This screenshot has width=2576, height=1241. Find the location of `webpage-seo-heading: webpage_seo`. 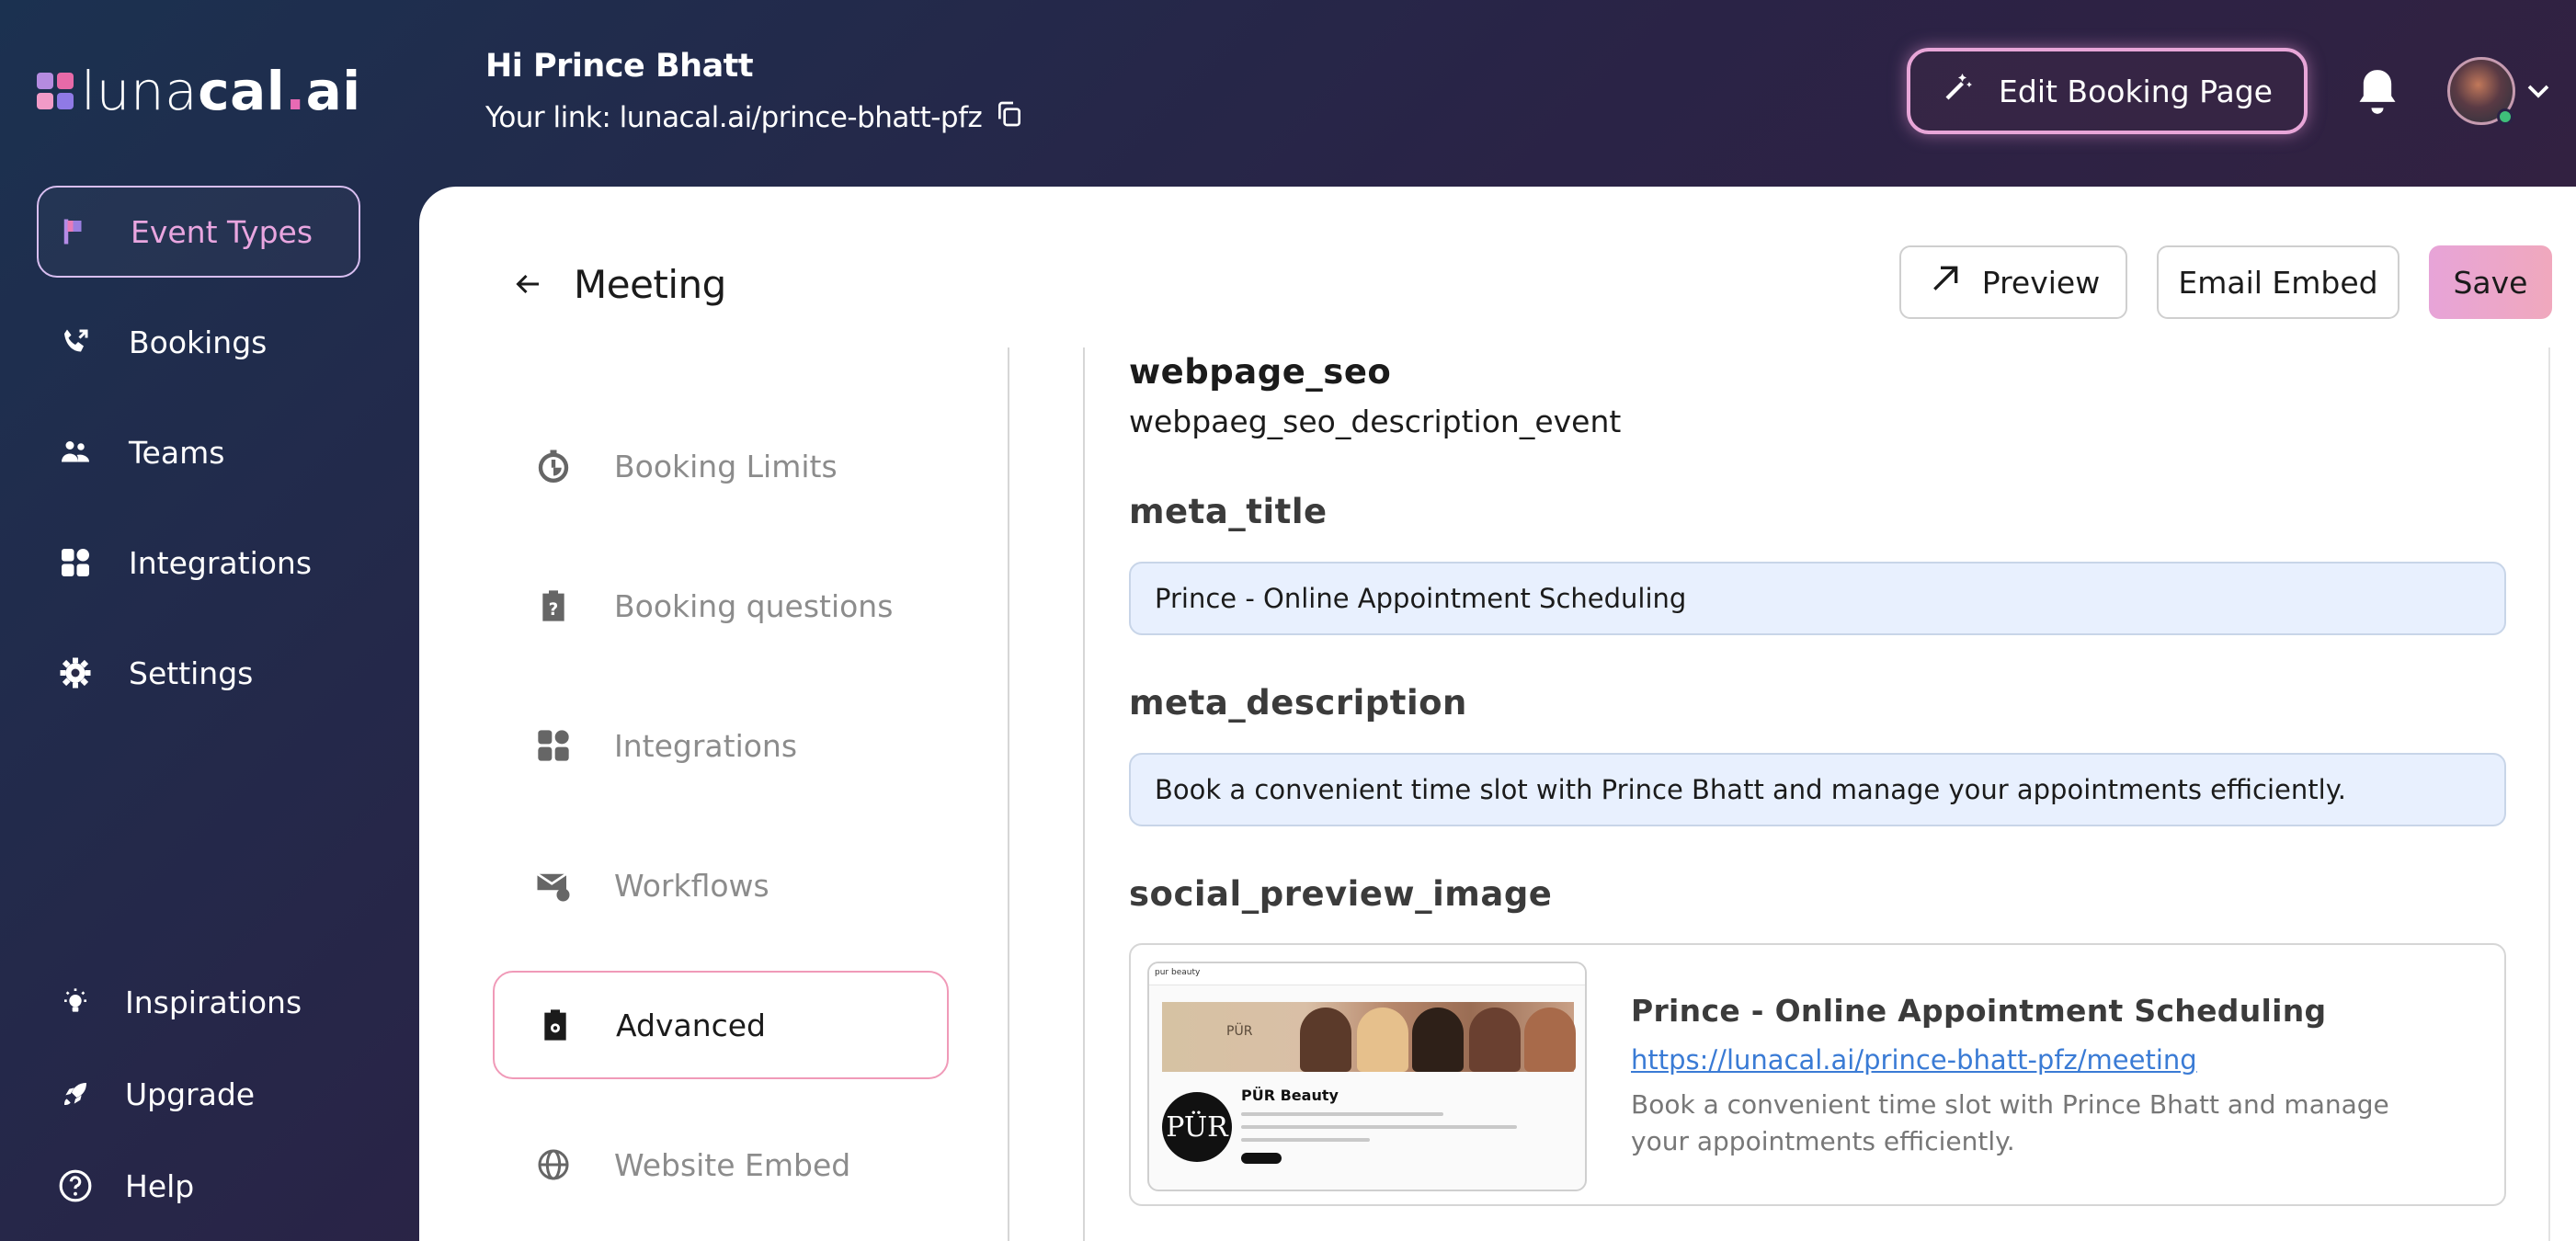

webpage-seo-heading: webpage_seo is located at coordinates (1260, 372).